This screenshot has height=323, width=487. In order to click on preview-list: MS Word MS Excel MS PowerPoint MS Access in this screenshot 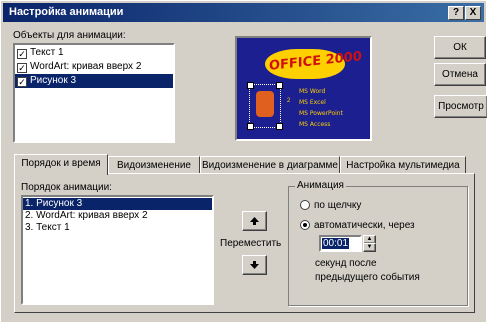, I will do `click(321, 108)`.